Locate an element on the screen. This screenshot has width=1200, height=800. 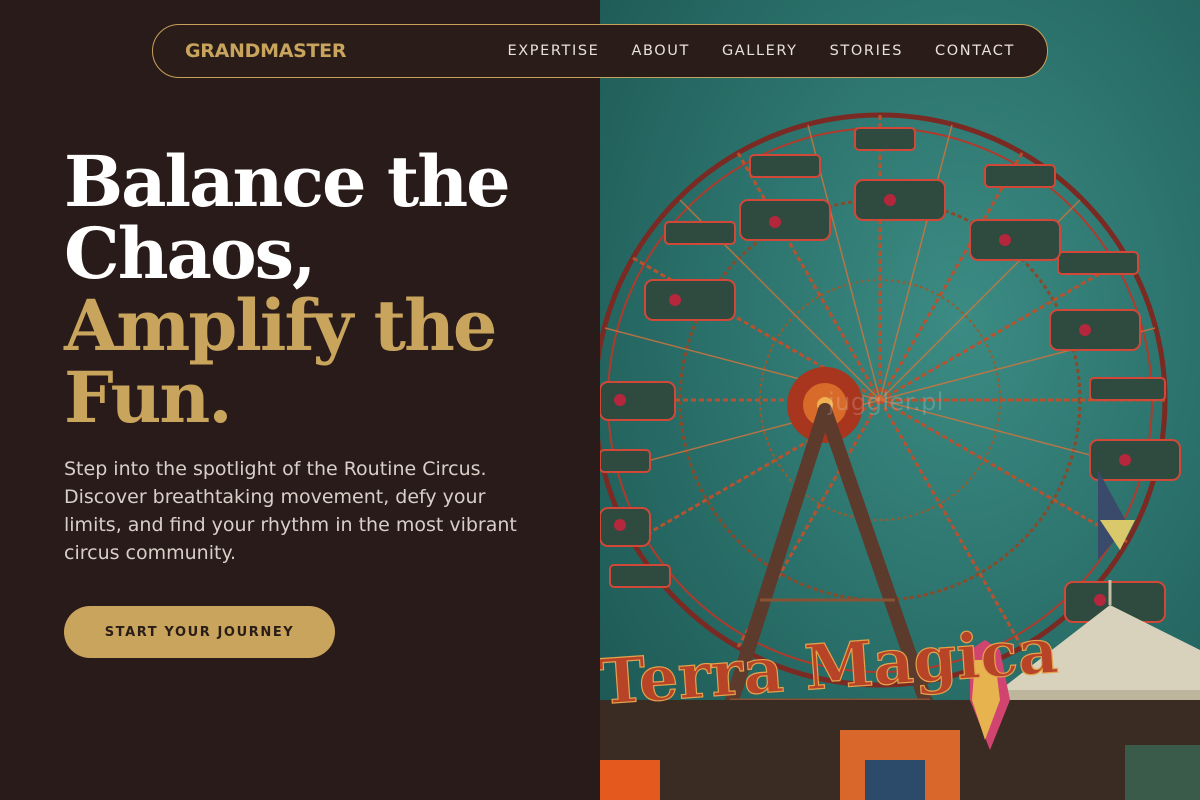
nav-link-contact: CONTACT is located at coordinates (975, 51).